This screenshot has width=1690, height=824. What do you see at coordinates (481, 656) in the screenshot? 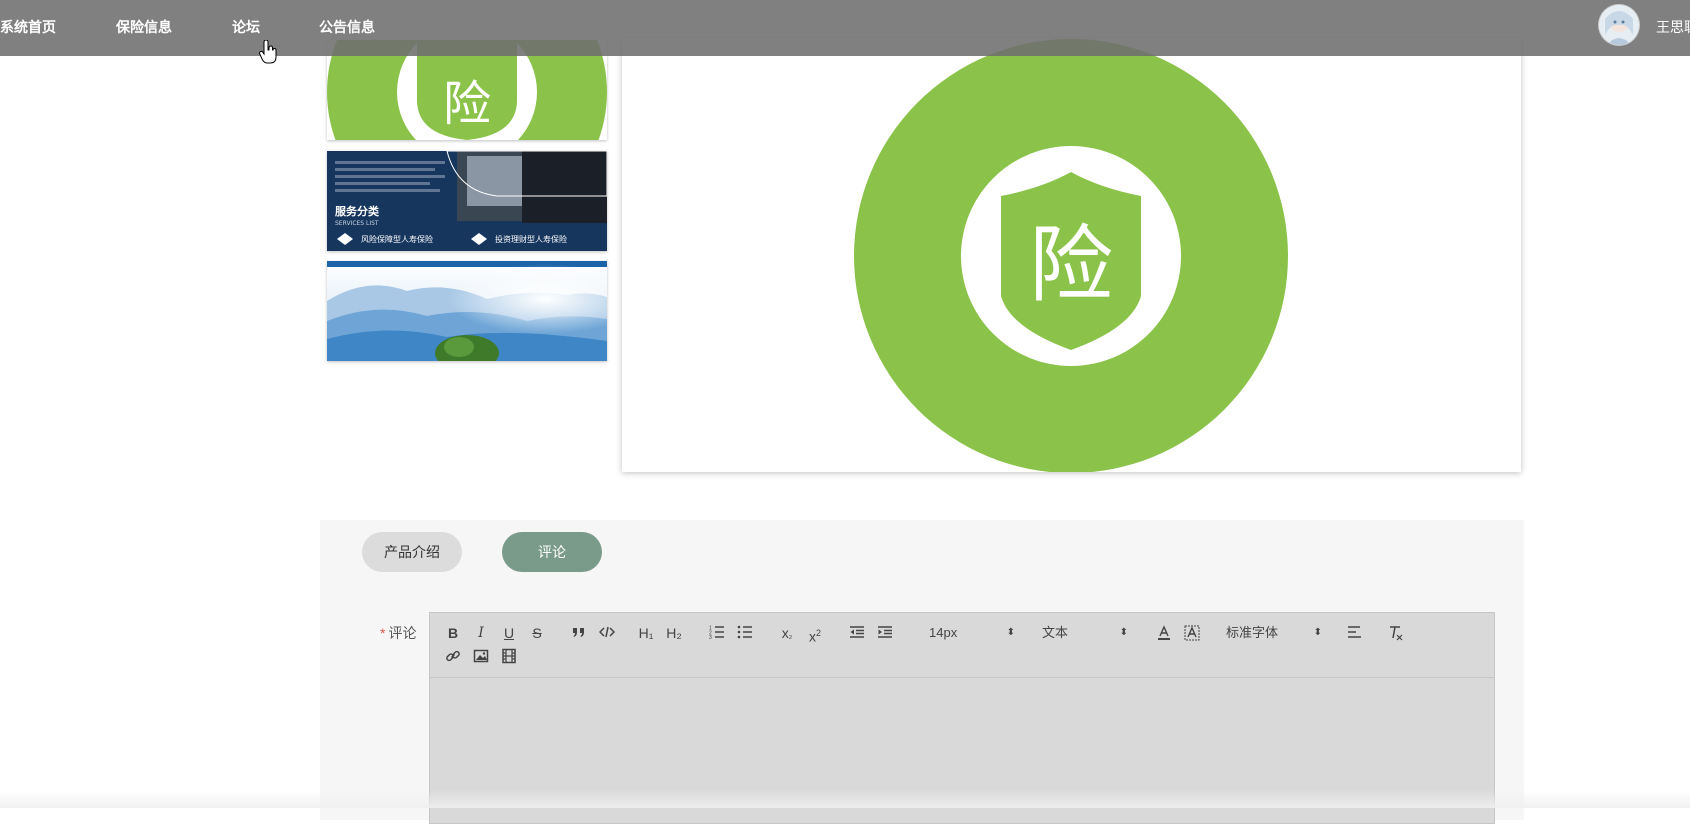
I see `image-icon` at bounding box center [481, 656].